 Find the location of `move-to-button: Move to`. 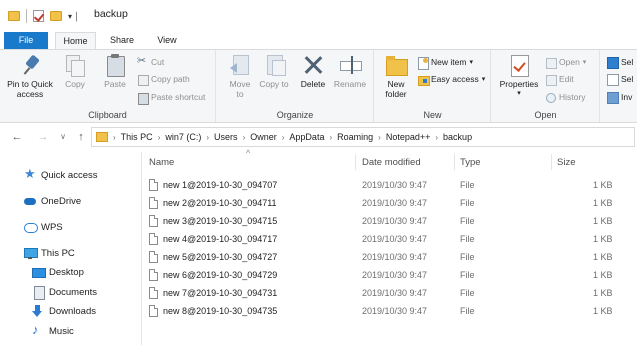

move-to-button: Move to is located at coordinates (240, 76).